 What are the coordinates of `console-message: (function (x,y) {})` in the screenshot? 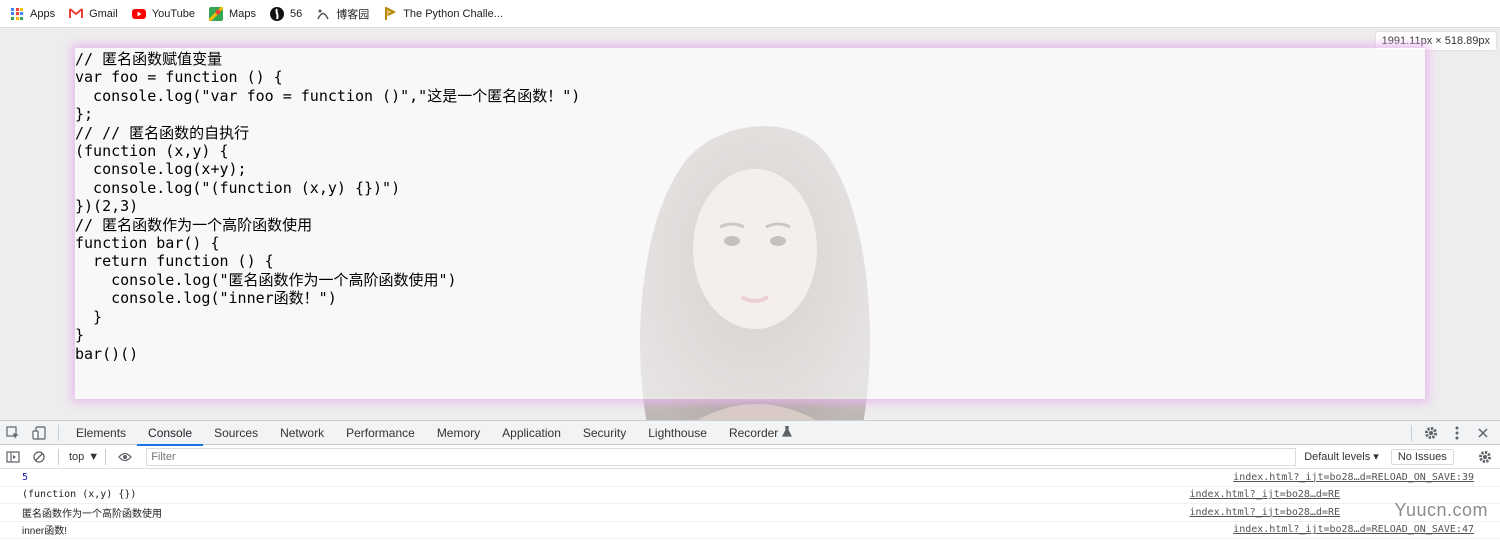 It's located at (79, 495).